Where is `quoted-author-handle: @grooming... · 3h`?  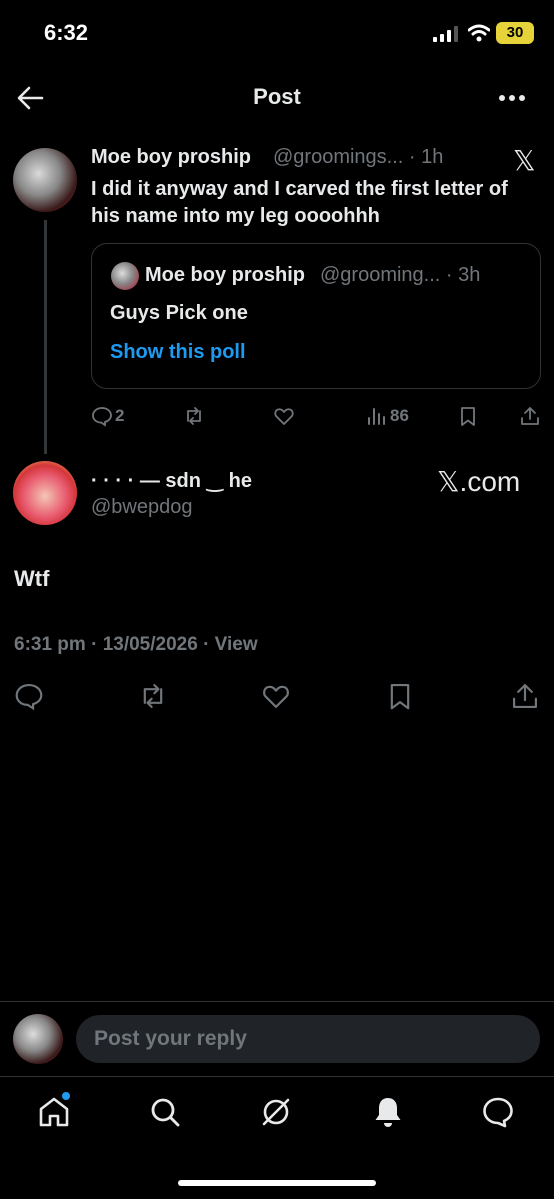 quoted-author-handle: @grooming... · 3h is located at coordinates (400, 275).